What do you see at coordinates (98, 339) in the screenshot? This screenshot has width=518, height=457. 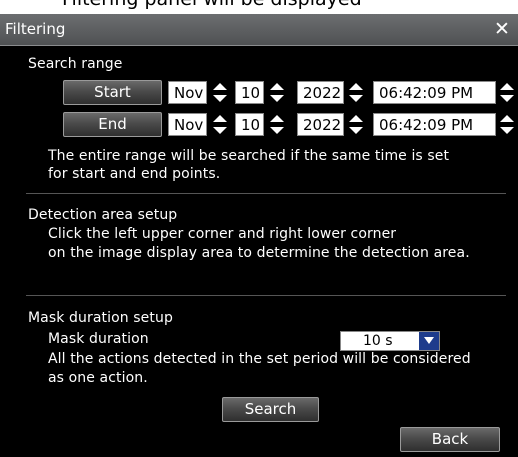 I see `mask-duration-label: Mask duration` at bounding box center [98, 339].